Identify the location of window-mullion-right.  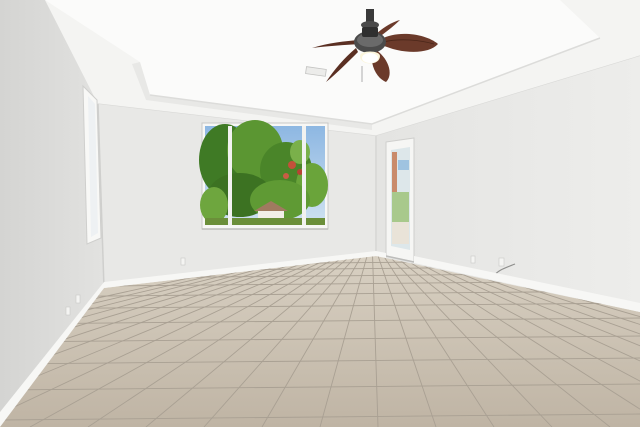
(304, 175).